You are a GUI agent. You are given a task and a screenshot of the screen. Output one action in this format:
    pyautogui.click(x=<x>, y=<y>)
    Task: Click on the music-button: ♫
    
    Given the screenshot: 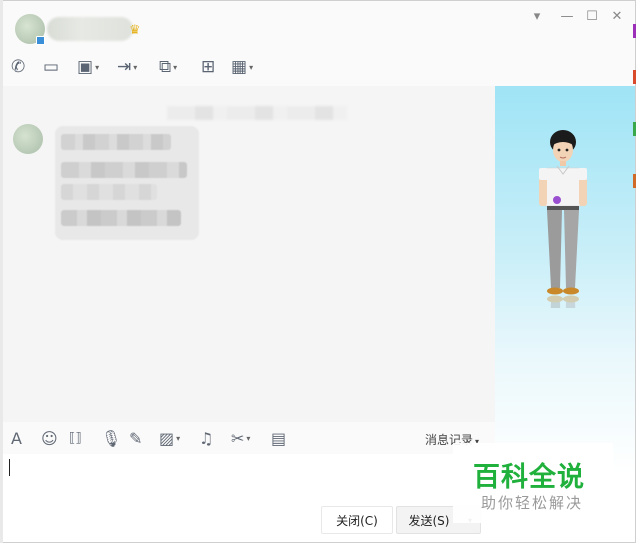 What is the action you would take?
    pyautogui.click(x=206, y=438)
    